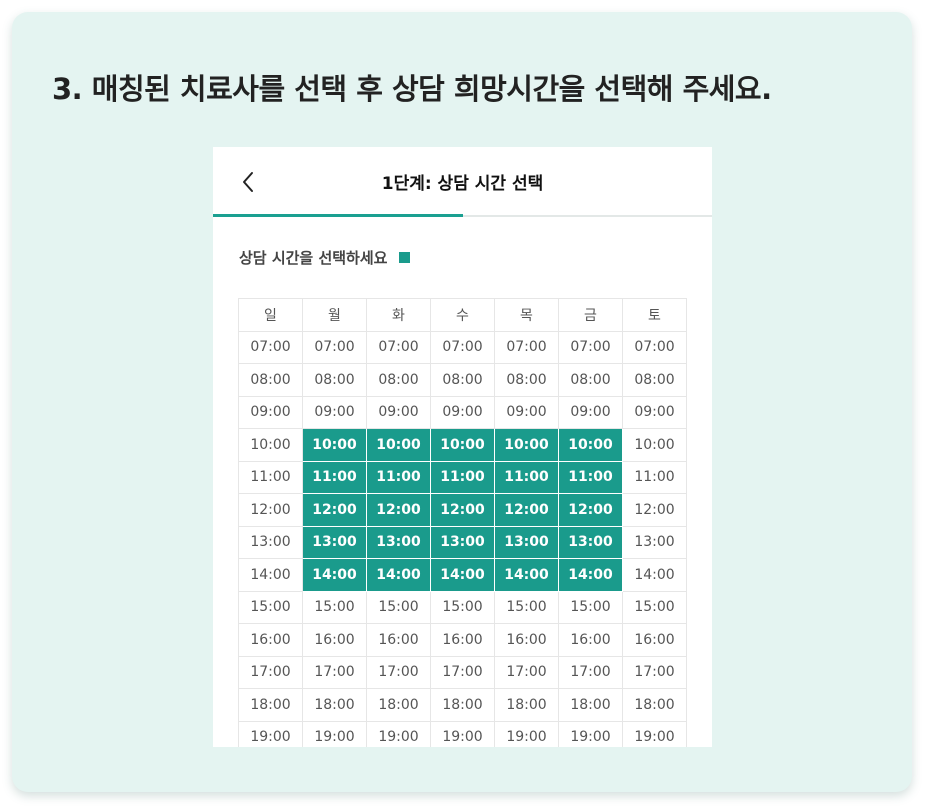 This screenshot has height=810, width=930. I want to click on time-row: 11:00 11:00 11:00 11:00 11:00 11:00 11:00, so click(462, 477).